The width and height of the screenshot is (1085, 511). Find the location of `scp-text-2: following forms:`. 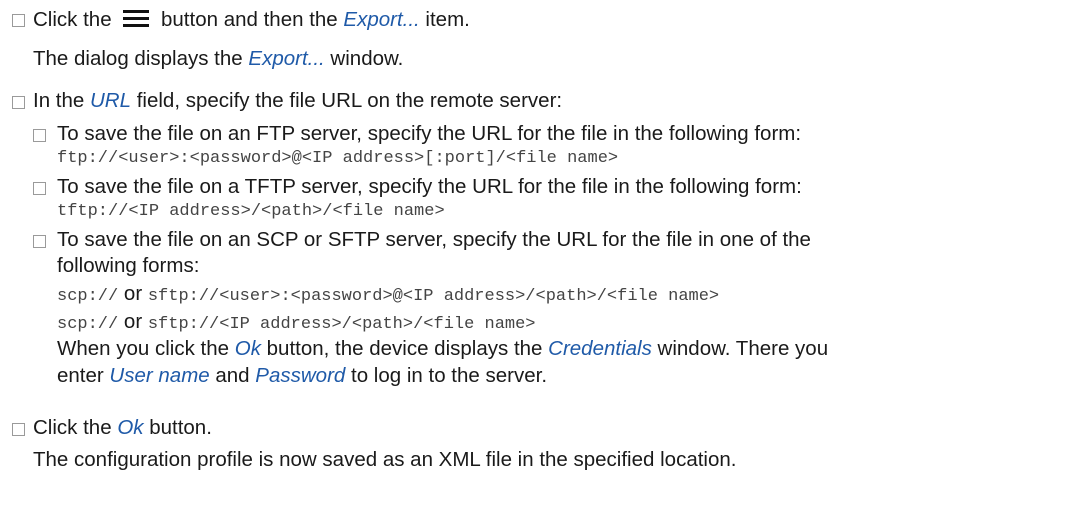

scp-text-2: following forms: is located at coordinates (128, 265).